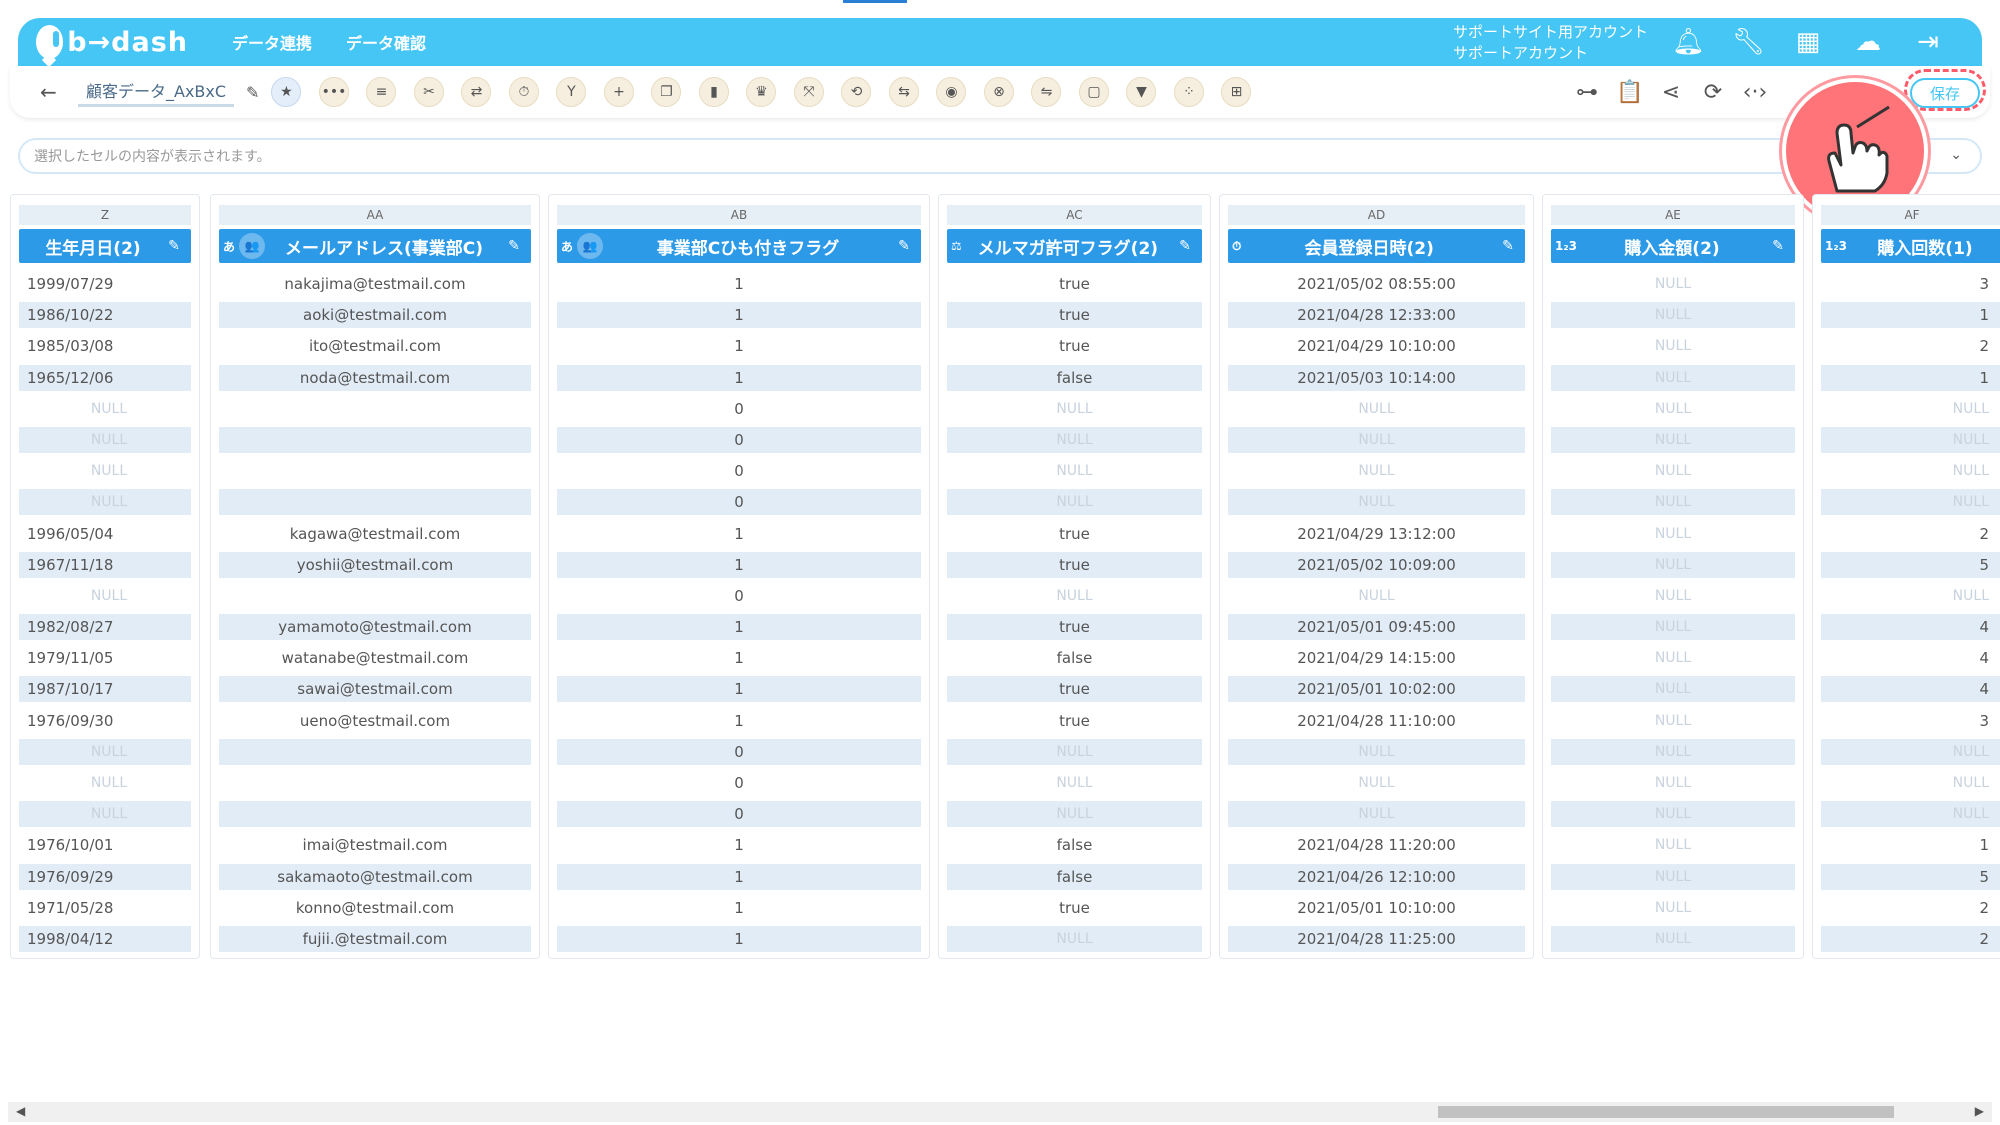 The width and height of the screenshot is (2000, 1125). I want to click on table-cell: 2021/04/26 12:10:00, so click(1376, 876).